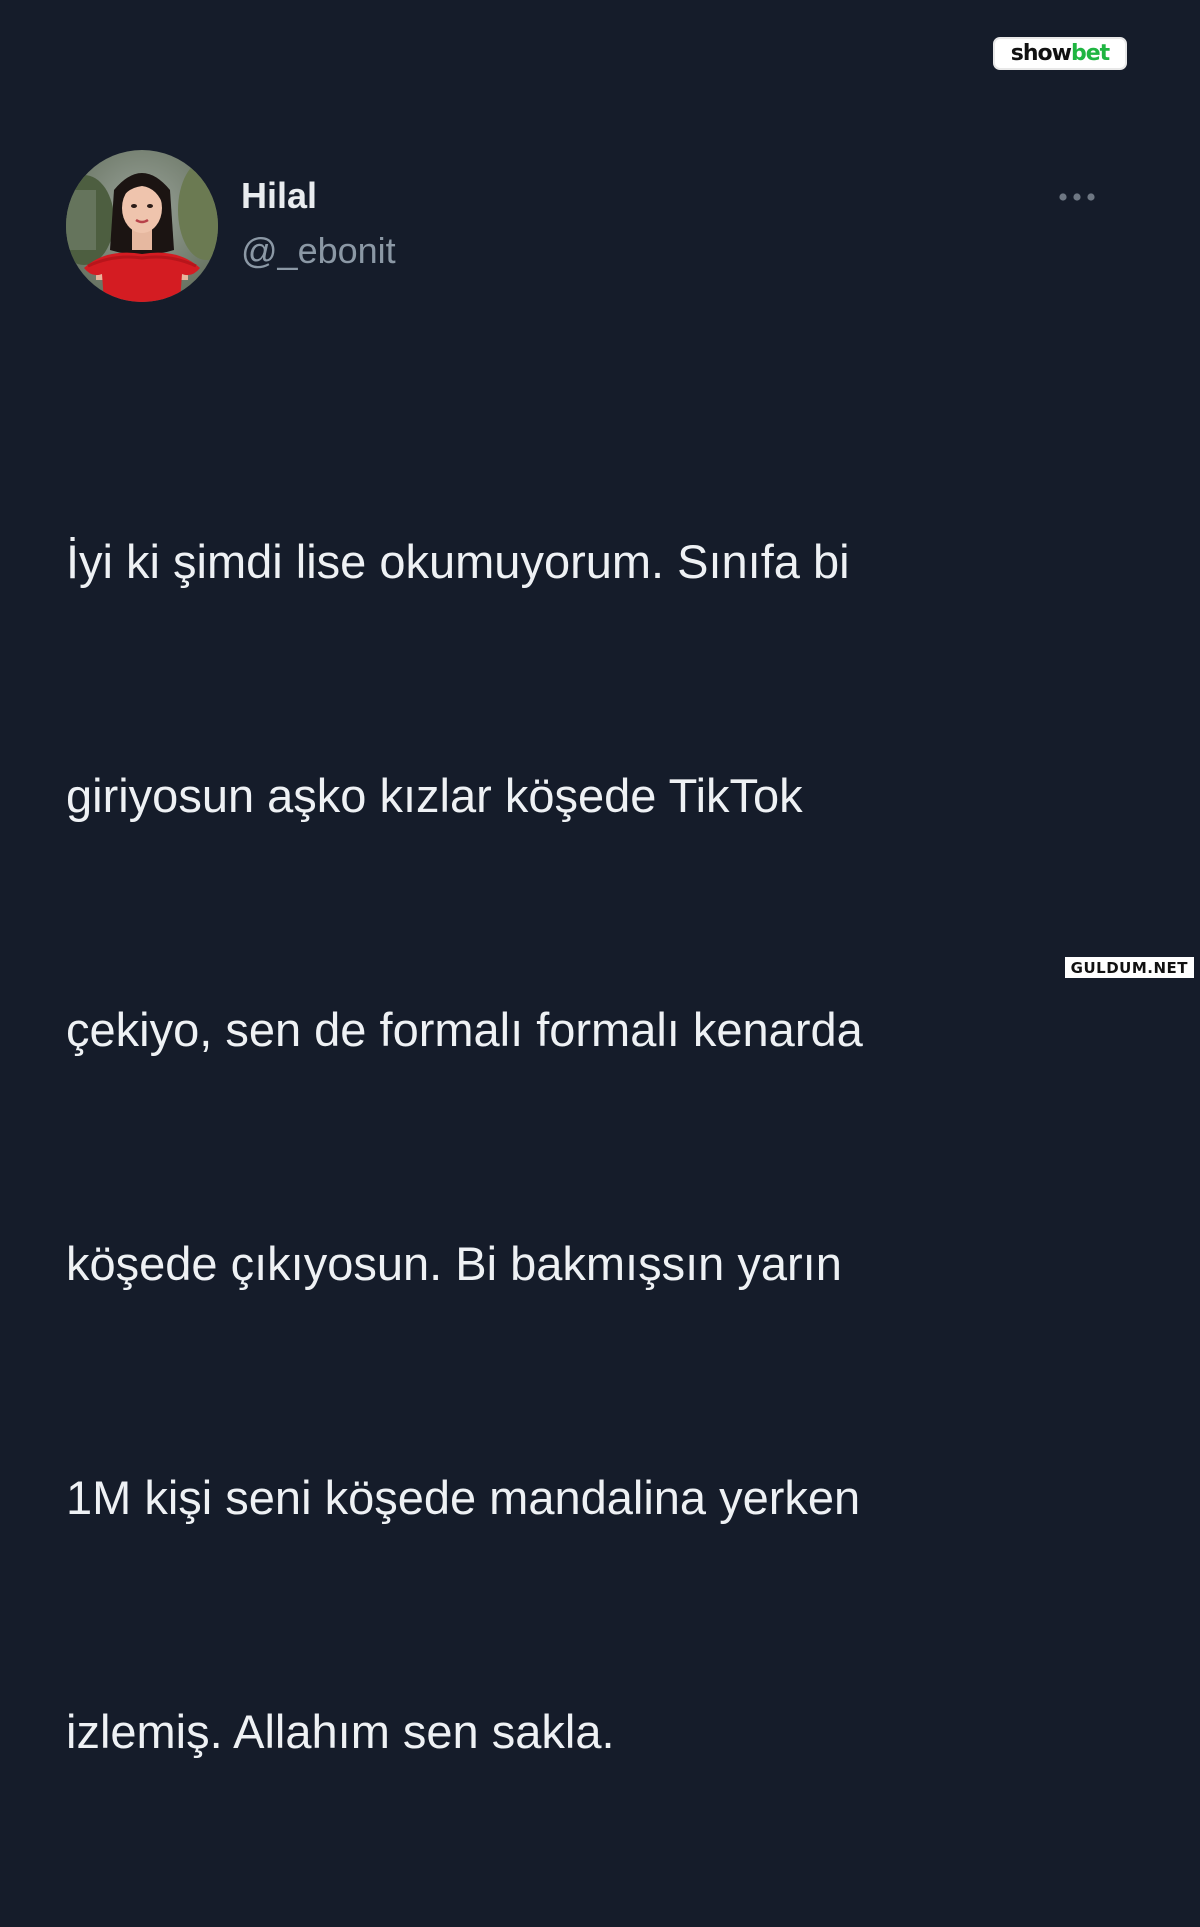 This screenshot has height=1927, width=1200. Describe the element at coordinates (464, 1029) in the screenshot. I see `tweet-text-line: çekiyo, sen de formalı formalı kenarda` at that location.